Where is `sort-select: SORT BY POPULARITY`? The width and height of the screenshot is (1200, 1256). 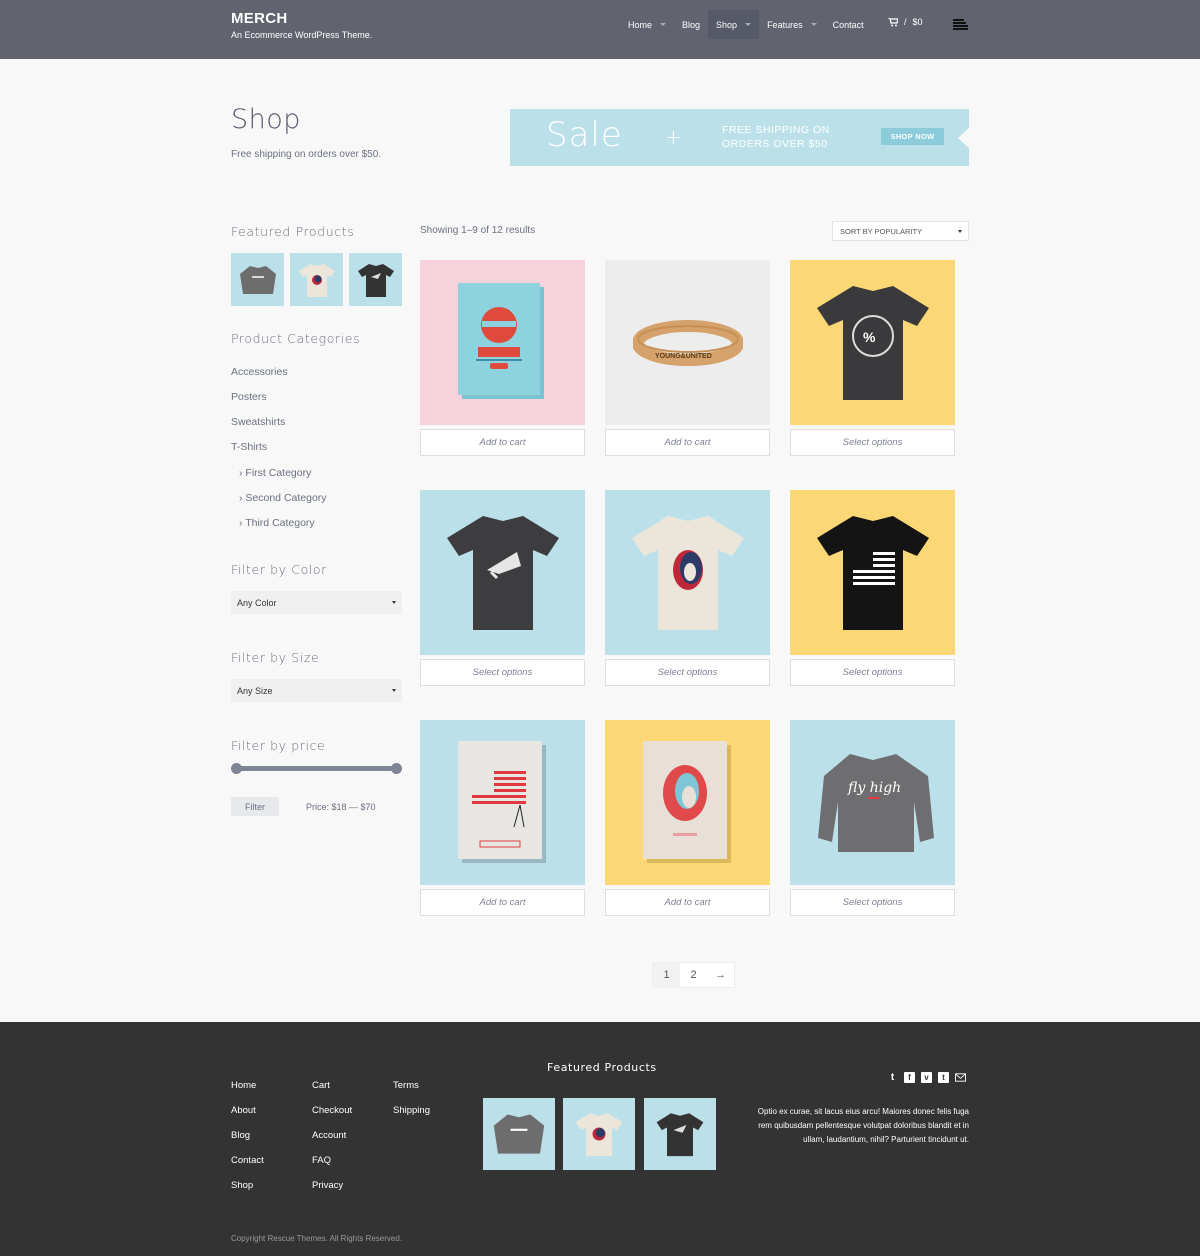 sort-select: SORT BY POPULARITY is located at coordinates (900, 231).